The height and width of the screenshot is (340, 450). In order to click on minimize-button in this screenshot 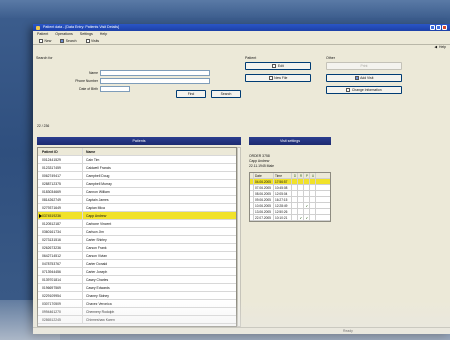, I will do `click(432, 27)`.